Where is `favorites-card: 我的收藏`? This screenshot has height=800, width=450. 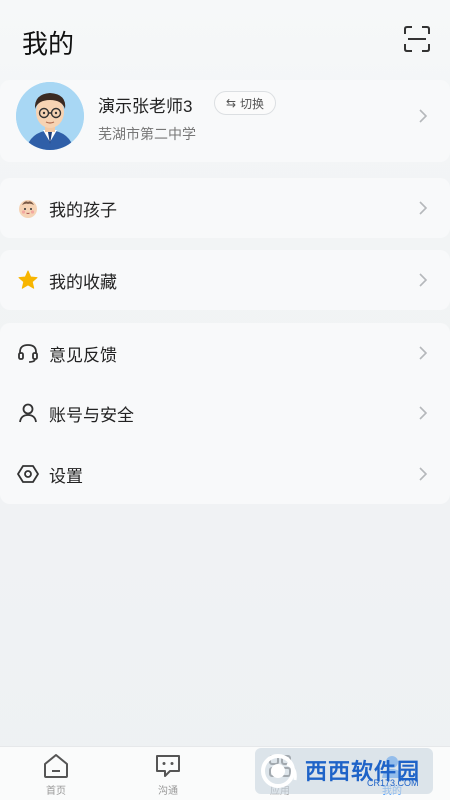 favorites-card: 我的收藏 is located at coordinates (225, 280).